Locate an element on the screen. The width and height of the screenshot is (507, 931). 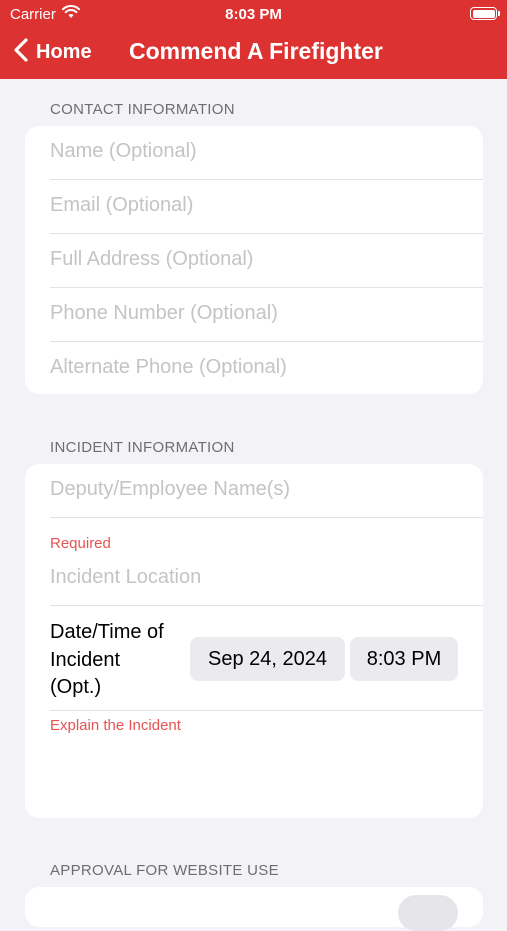
alternate-phone-placeholder: Alternate Phone (Optional) is located at coordinates (168, 367).